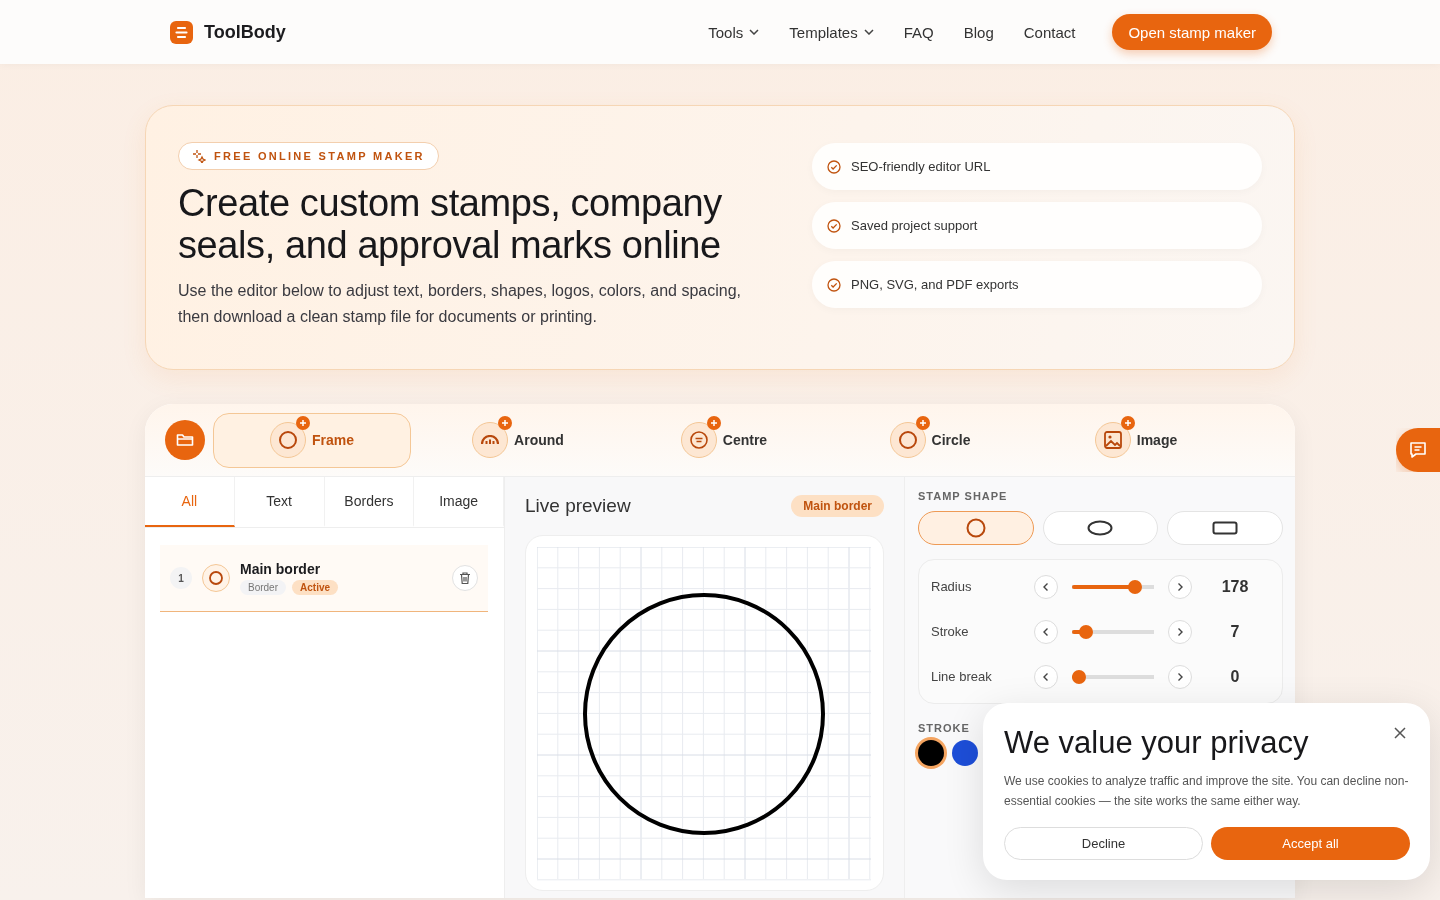  I want to click on preview-title: Live preview, so click(578, 506).